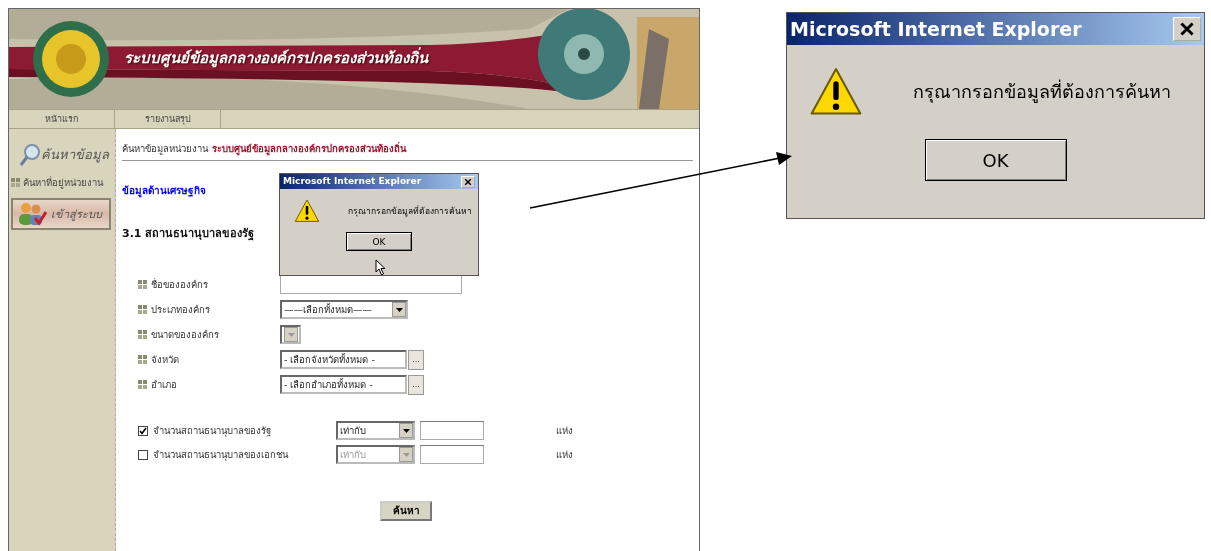 Image resolution: width=1211 pixels, height=551 pixels. Describe the element at coordinates (188, 234) in the screenshot. I see `subsection-title: 3.1 สถานธนานุบาลของรัฐ` at that location.